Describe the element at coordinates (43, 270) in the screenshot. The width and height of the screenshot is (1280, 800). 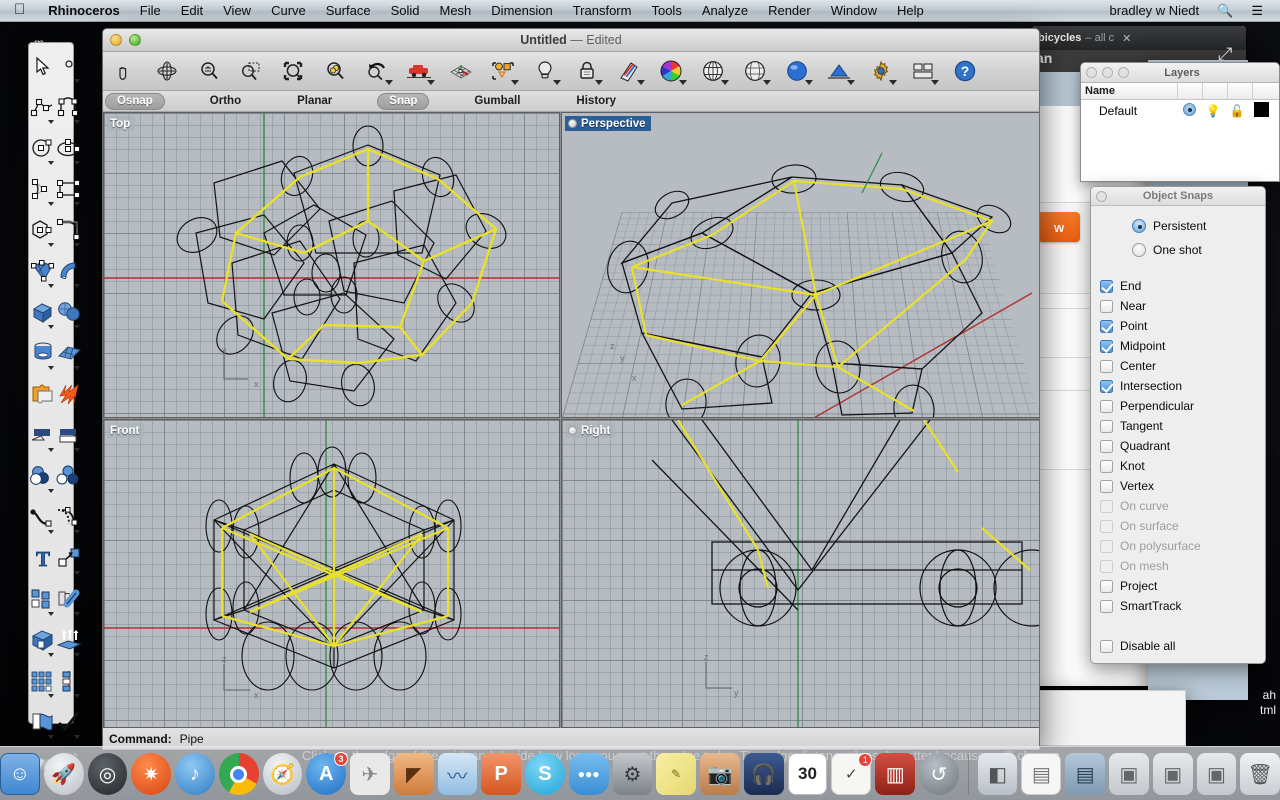
I see `surface-from-points-icon` at that location.